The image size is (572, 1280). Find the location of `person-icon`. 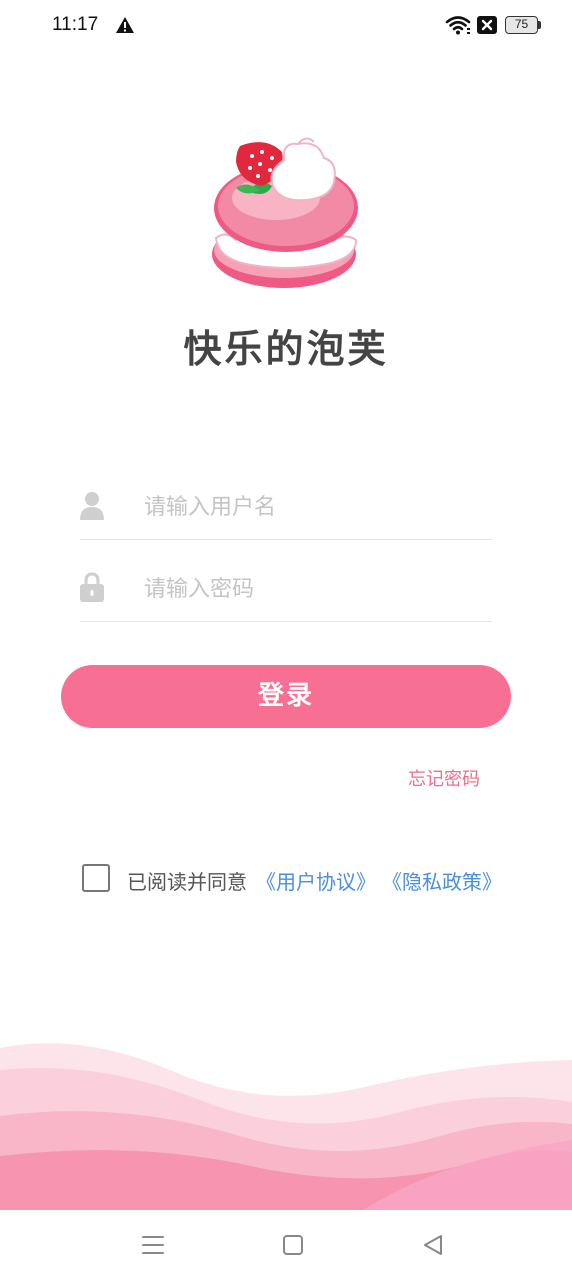

person-icon is located at coordinates (92, 506).